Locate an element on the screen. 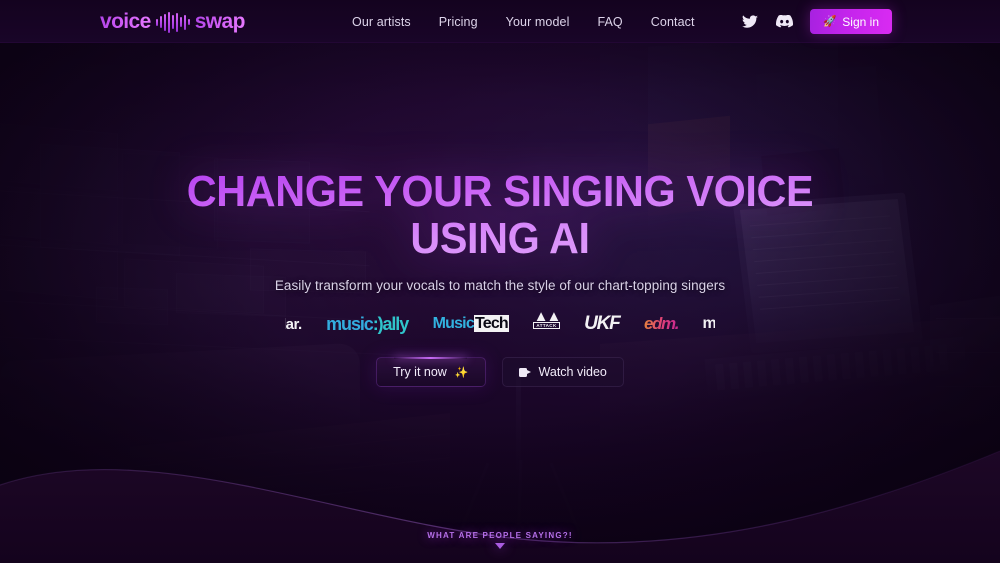  mu-logo-text: mu is located at coordinates (708, 323).